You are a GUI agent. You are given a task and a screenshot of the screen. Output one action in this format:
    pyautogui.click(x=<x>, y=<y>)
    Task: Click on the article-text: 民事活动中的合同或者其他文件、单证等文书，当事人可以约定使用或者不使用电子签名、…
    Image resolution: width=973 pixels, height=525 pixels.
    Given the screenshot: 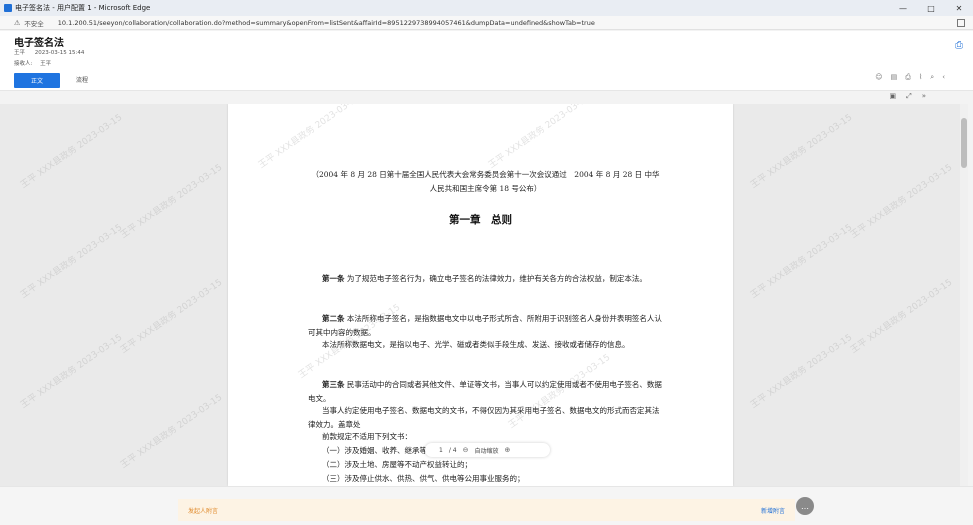 What is the action you would take?
    pyautogui.click(x=485, y=391)
    